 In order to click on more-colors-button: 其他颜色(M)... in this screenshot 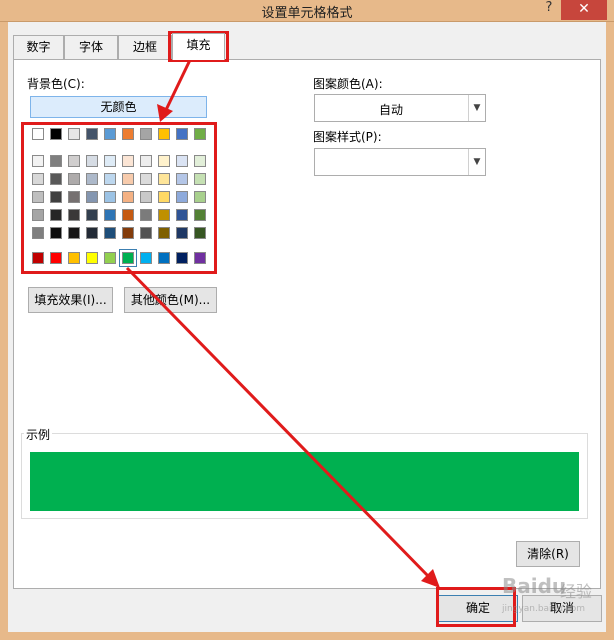, I will do `click(170, 300)`.